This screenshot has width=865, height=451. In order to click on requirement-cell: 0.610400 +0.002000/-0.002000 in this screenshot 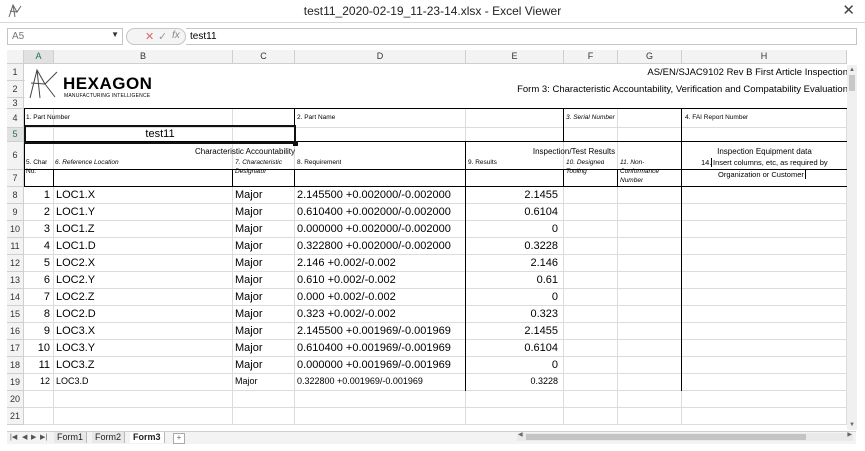, I will do `click(380, 212)`.